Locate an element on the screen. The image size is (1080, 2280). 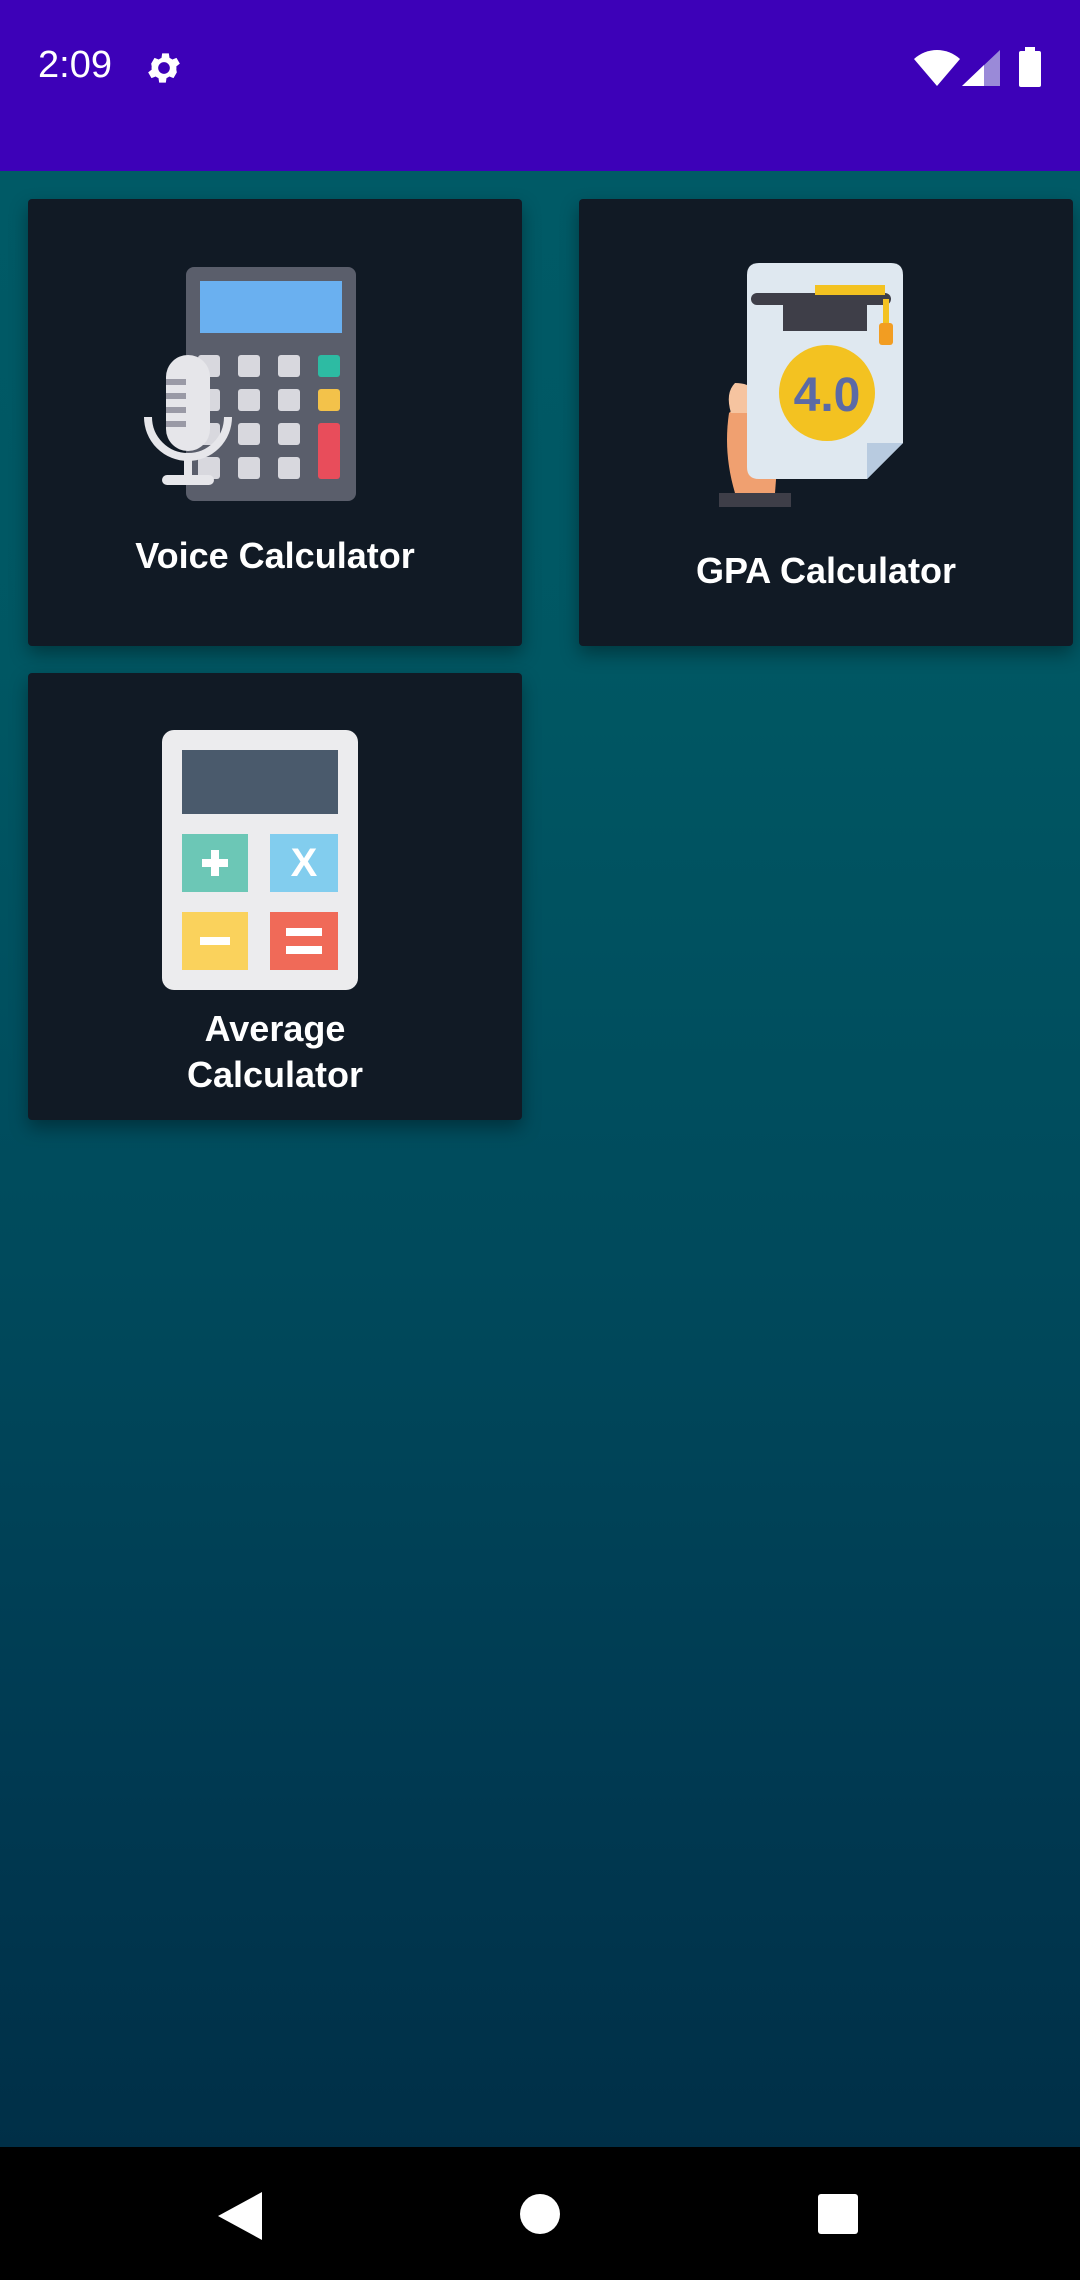
status-bar: 2:09 is located at coordinates (540, 85).